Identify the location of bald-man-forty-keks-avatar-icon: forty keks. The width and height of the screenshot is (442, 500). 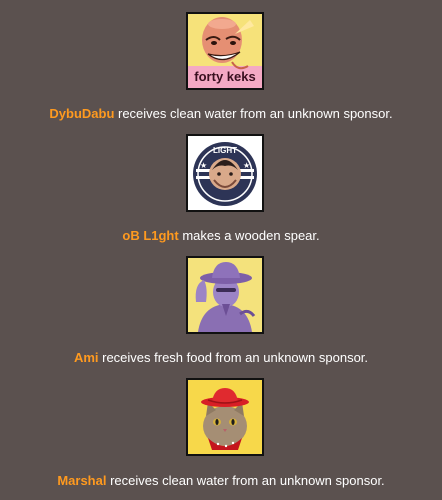
(225, 51).